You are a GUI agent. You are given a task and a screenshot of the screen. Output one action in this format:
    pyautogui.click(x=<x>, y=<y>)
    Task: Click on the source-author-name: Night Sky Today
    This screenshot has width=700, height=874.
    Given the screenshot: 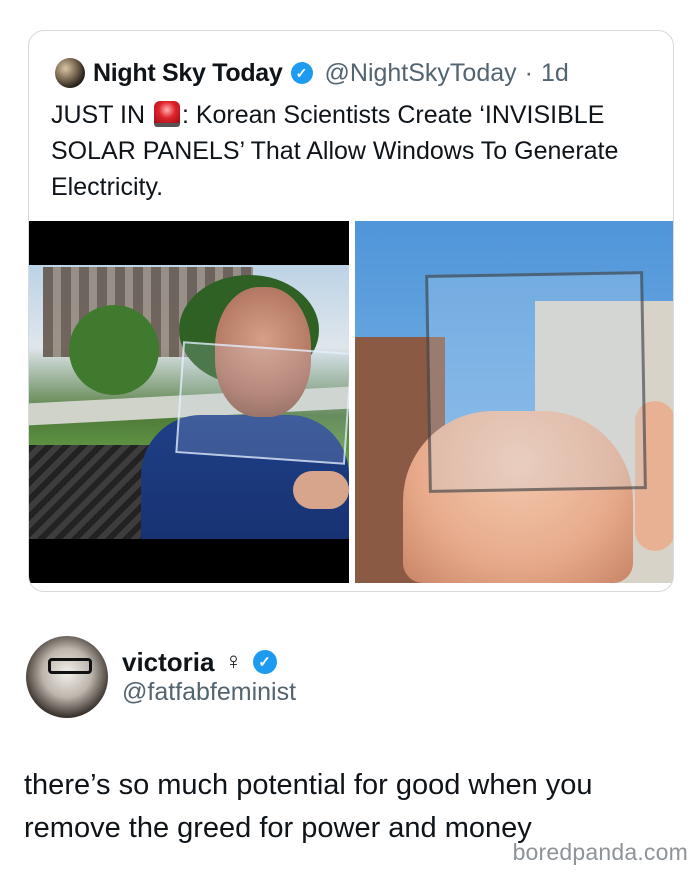 What is the action you would take?
    pyautogui.click(x=188, y=73)
    